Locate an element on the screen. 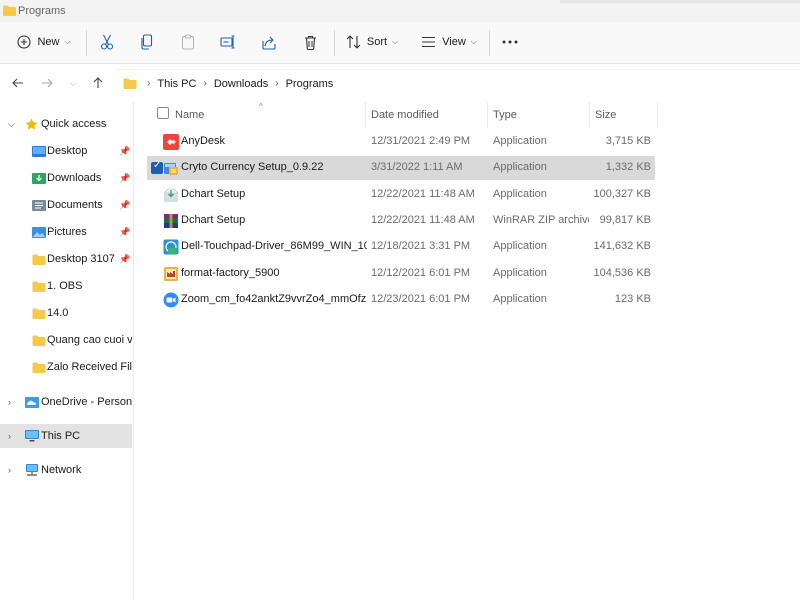  sort-button: Sort ⌵ is located at coordinates (372, 42).